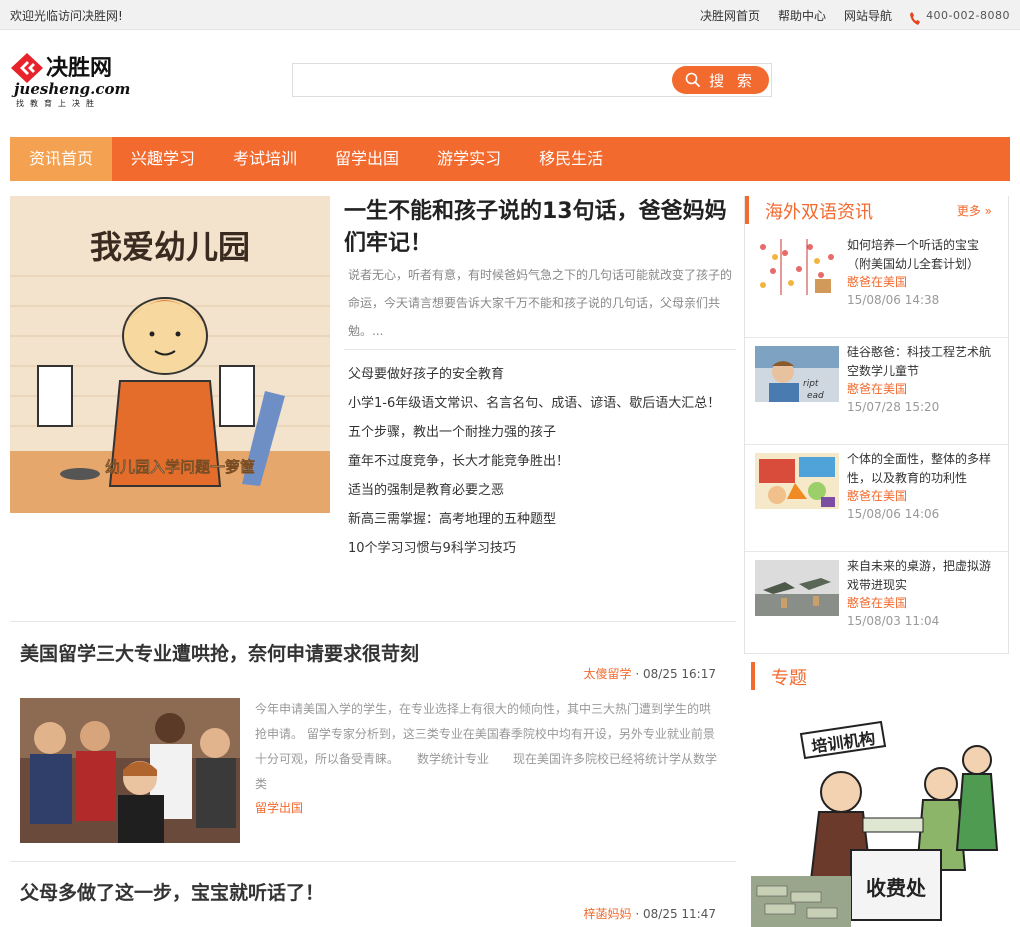 The height and width of the screenshot is (927, 1020). Describe the element at coordinates (542, 432) in the screenshot. I see `list-item: 五个步骤，教出一个耐挫力强的孩子` at that location.